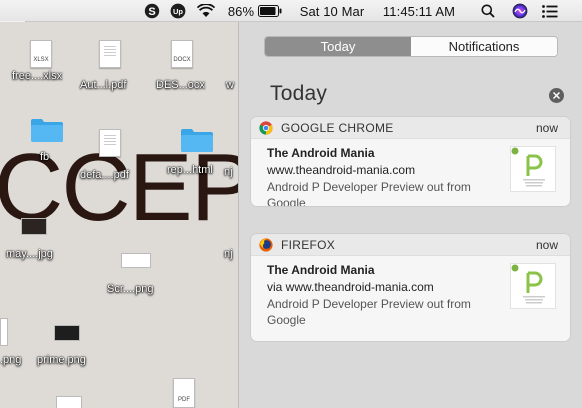 The height and width of the screenshot is (408, 582). What do you see at coordinates (266, 245) in the screenshot?
I see `firefox-icon` at bounding box center [266, 245].